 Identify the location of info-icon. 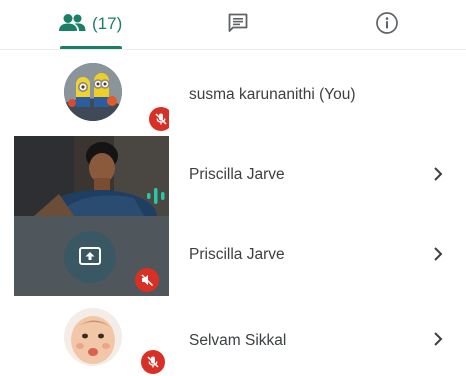
(387, 23).